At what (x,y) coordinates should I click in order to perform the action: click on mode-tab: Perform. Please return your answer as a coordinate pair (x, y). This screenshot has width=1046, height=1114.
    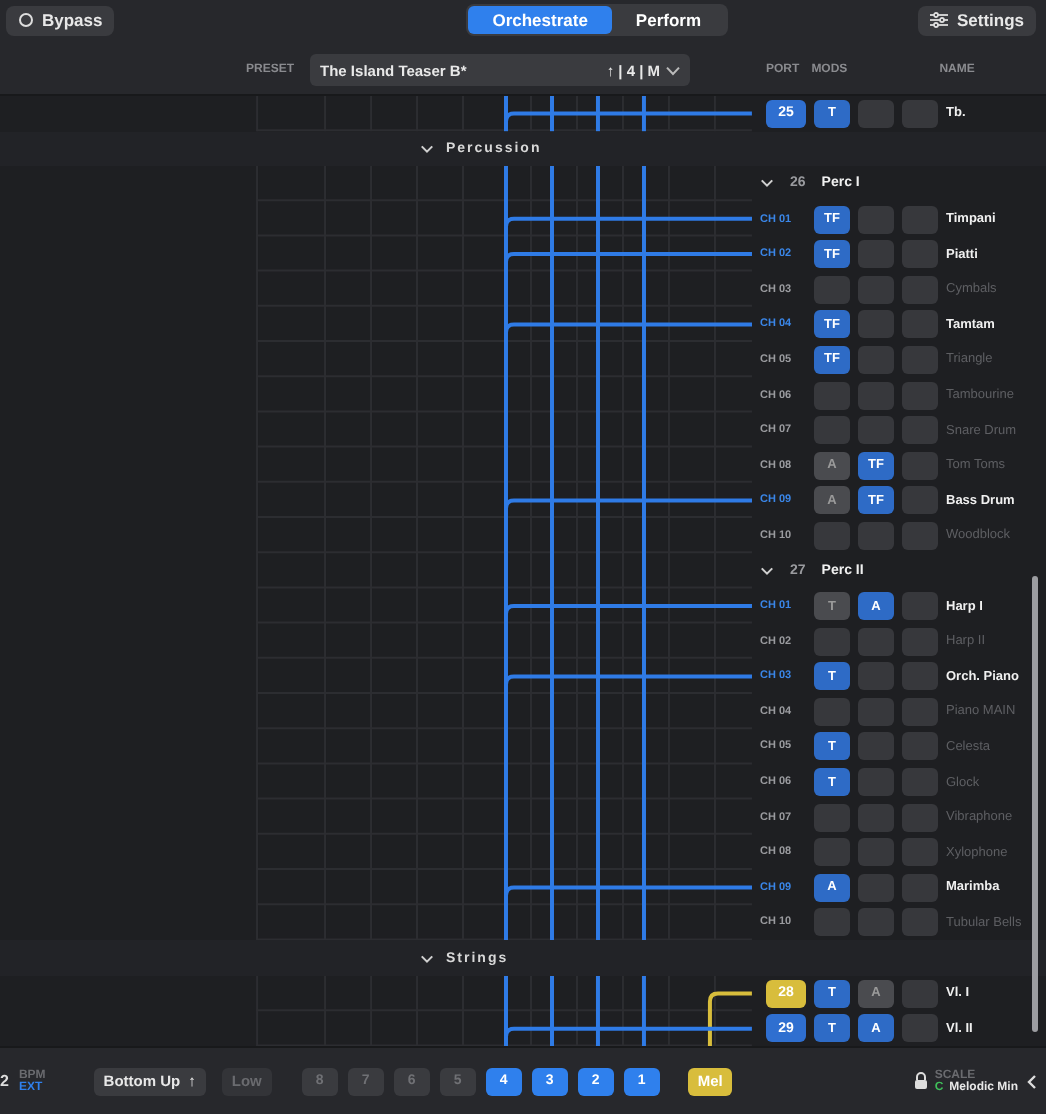
    Looking at the image, I should click on (668, 20).